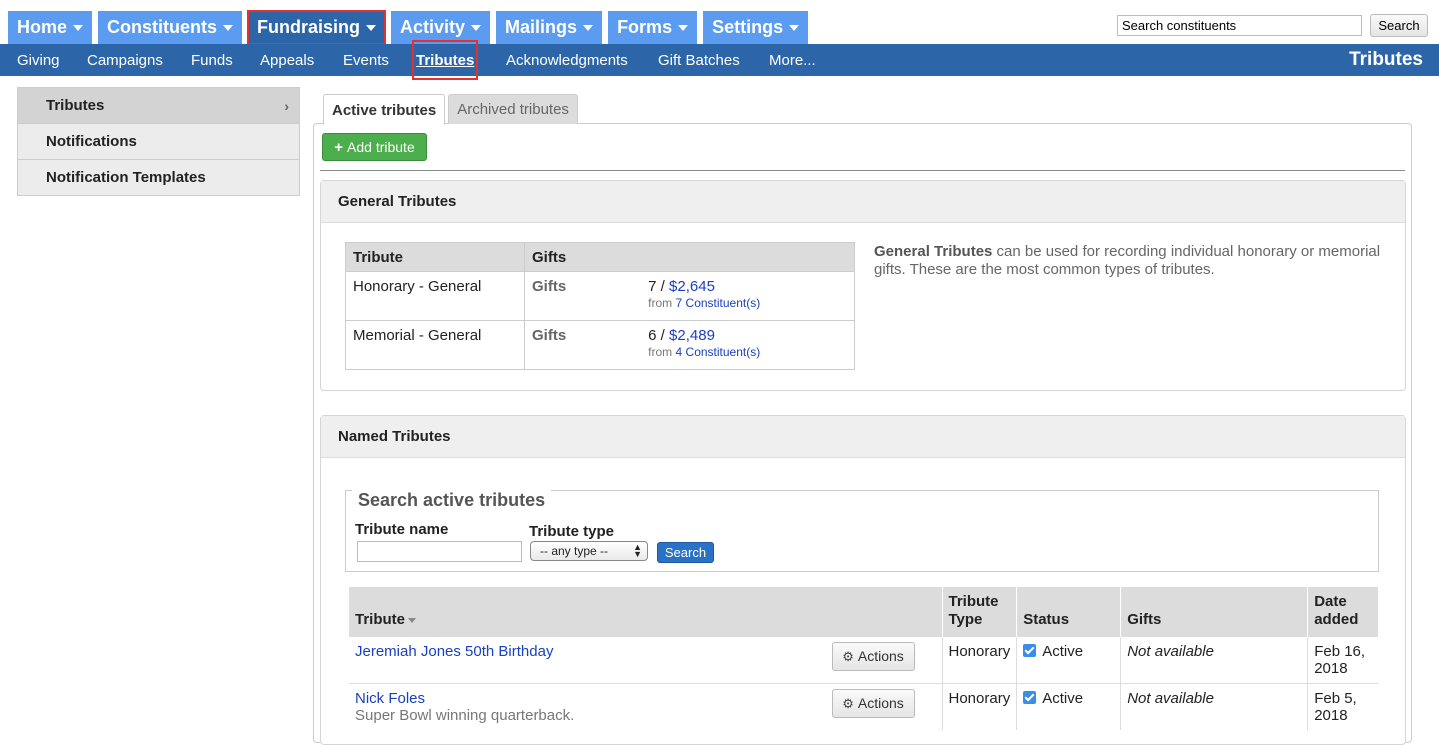  What do you see at coordinates (1214, 612) in the screenshot?
I see `column-header-gifts: Gifts` at bounding box center [1214, 612].